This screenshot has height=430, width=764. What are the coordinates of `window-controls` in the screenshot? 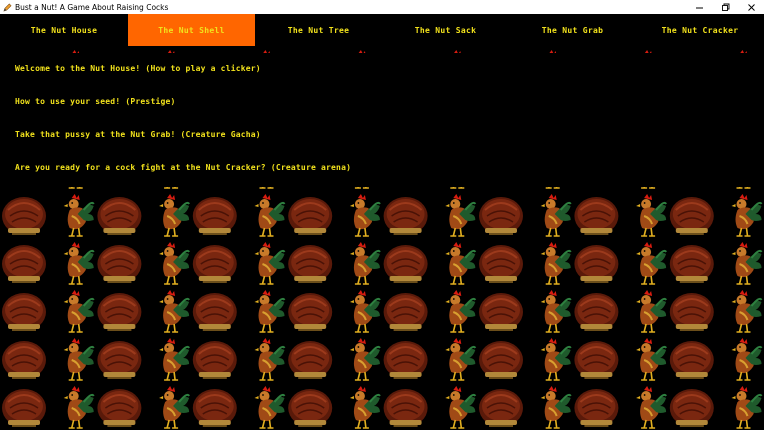 It's located at (725, 7).